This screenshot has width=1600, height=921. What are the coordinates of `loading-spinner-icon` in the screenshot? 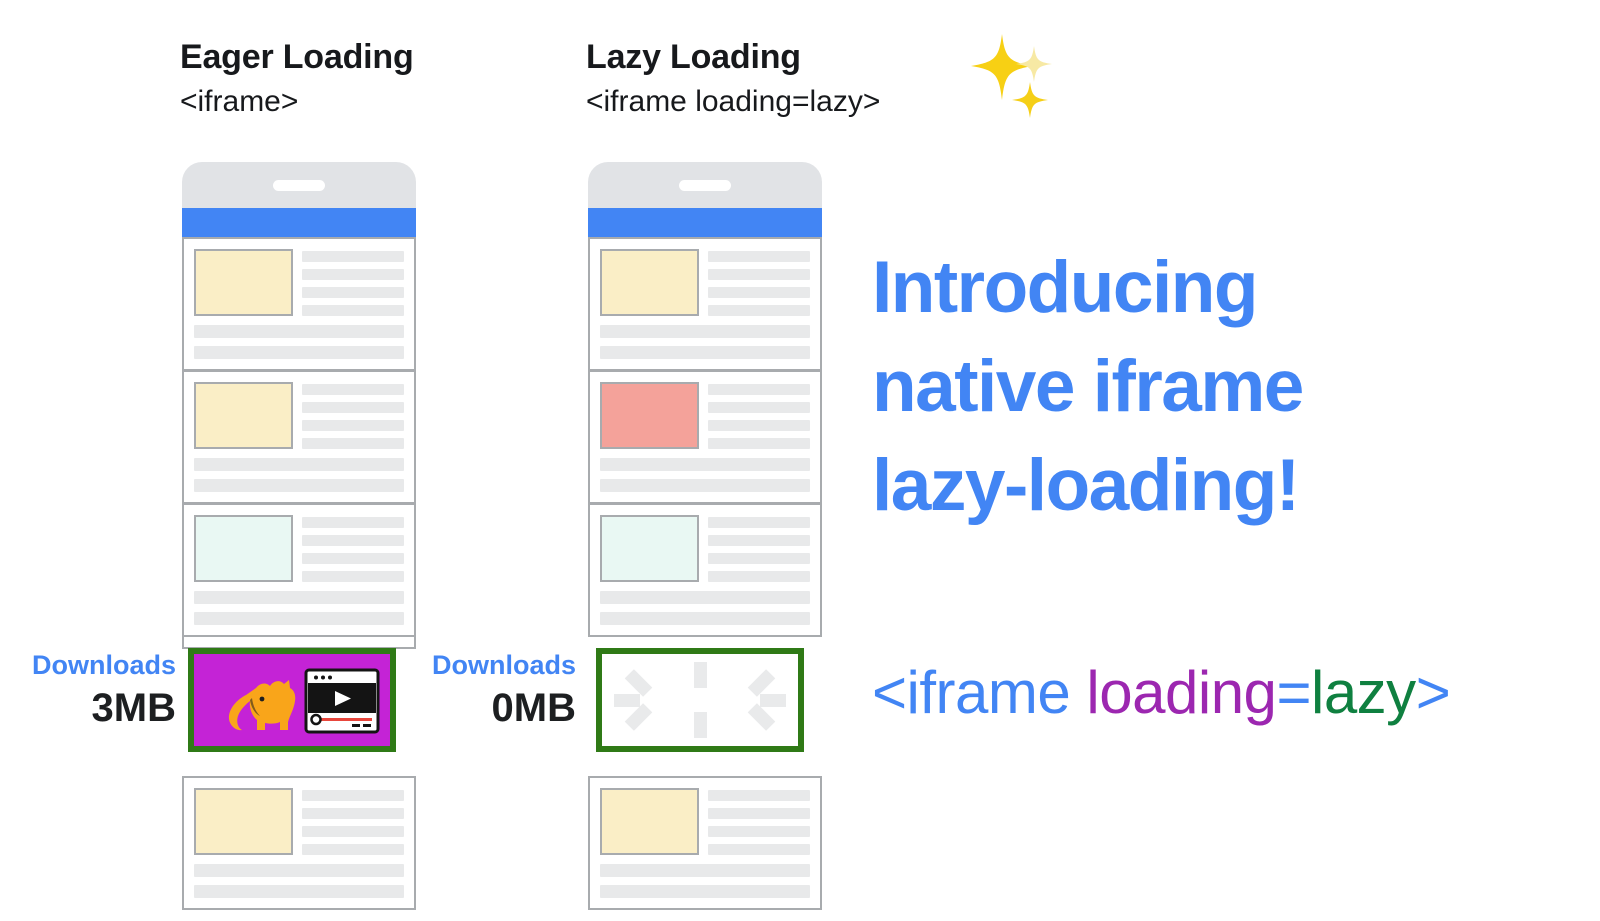 It's located at (700, 700).